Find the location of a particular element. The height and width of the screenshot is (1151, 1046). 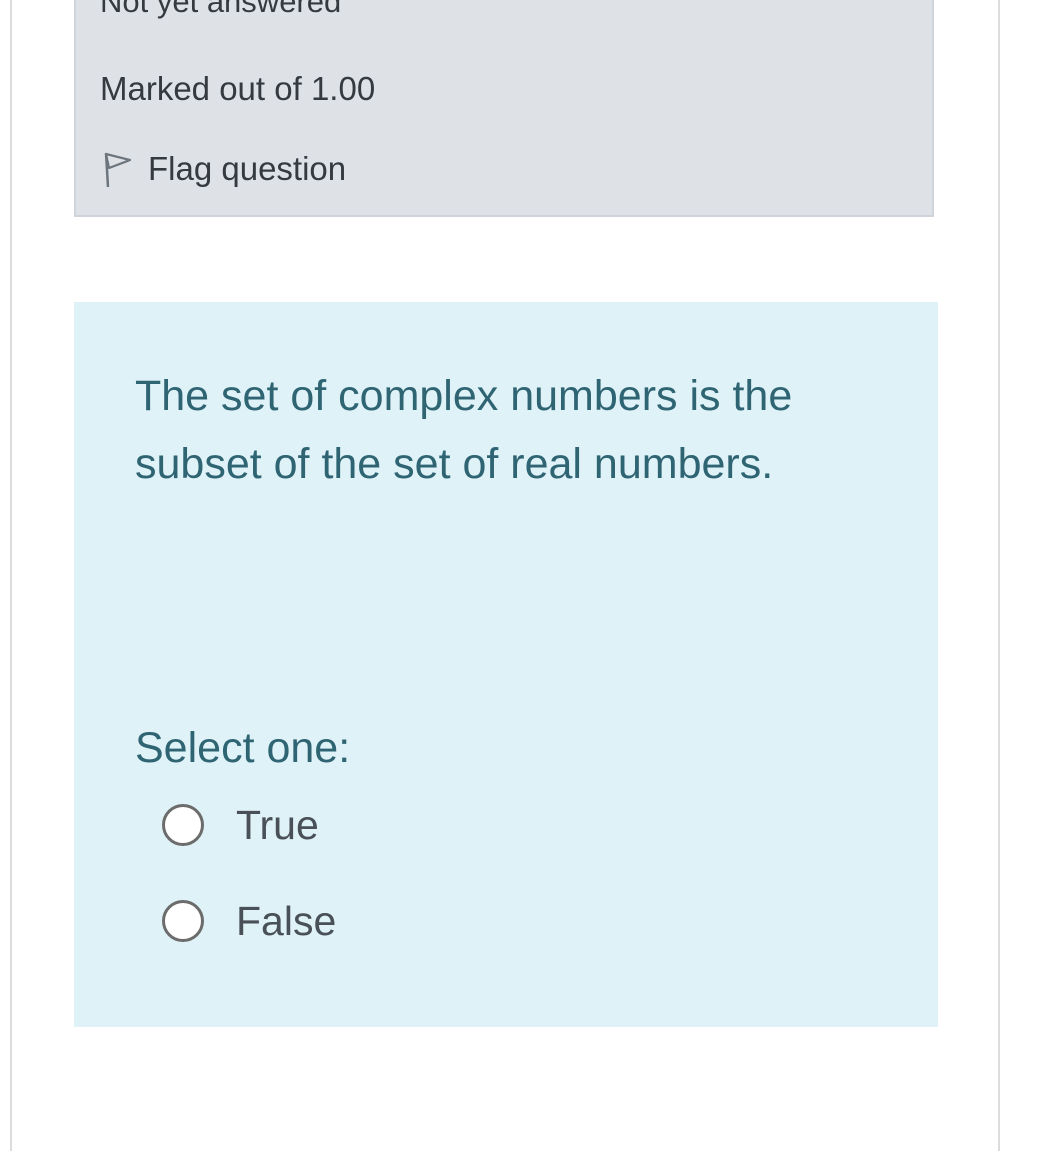

answer-option-label: True is located at coordinates (277, 824).